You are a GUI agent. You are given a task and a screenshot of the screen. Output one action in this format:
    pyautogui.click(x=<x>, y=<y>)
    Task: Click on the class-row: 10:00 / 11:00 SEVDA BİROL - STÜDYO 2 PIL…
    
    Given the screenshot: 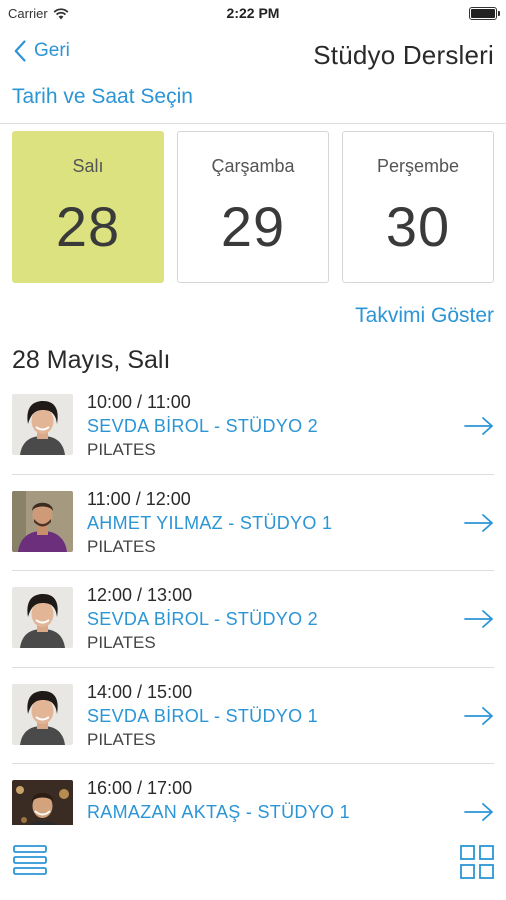 What is the action you would take?
    pyautogui.click(x=253, y=426)
    